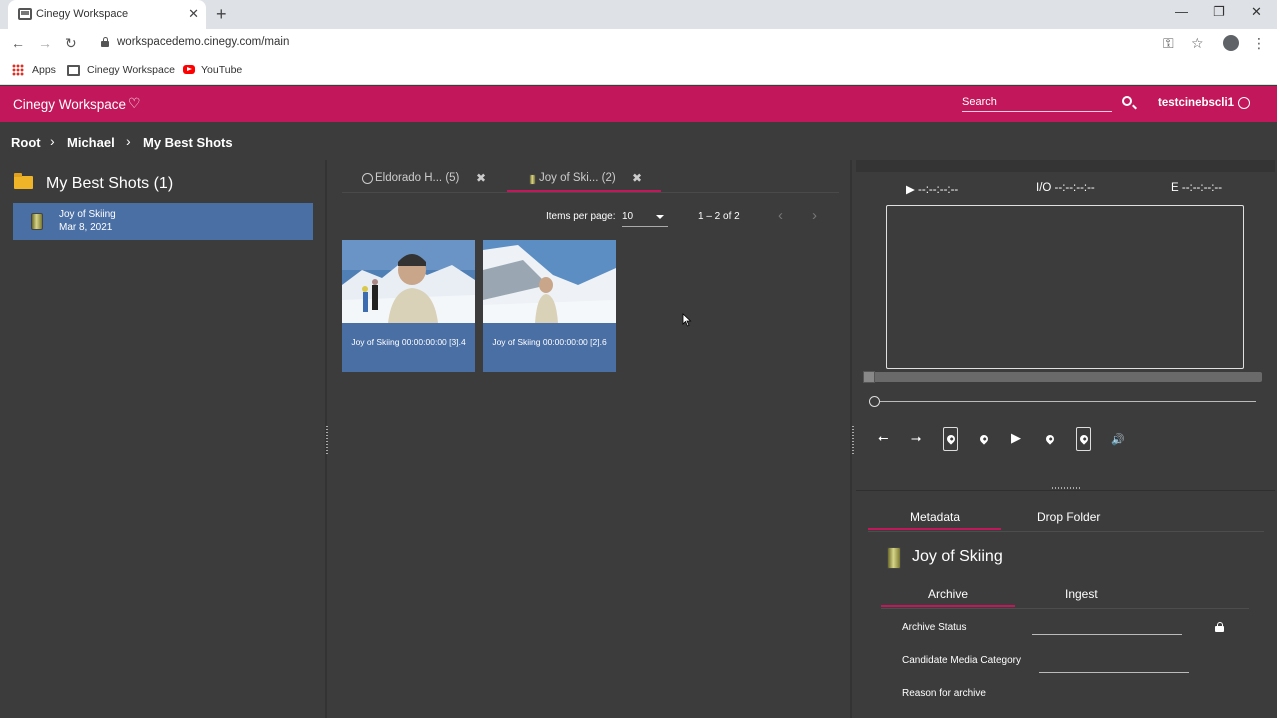  I want to click on items-per-page-select: 10, so click(645, 217).